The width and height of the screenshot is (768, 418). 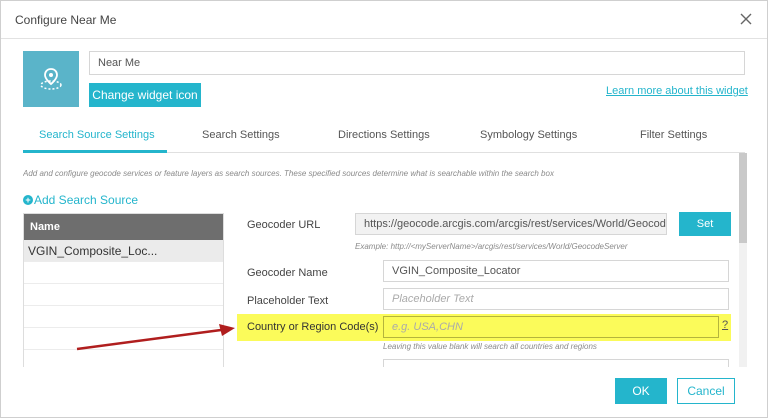 I want to click on cancel-button: Cancel, so click(x=706, y=391).